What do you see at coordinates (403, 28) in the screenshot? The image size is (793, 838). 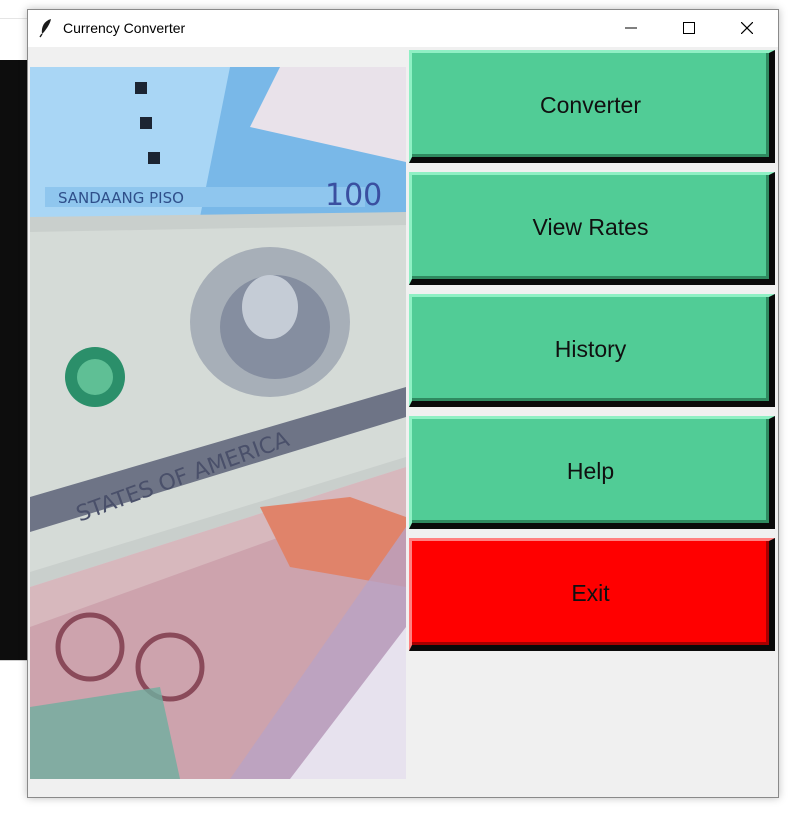 I see `title-bar: Currency Converter` at bounding box center [403, 28].